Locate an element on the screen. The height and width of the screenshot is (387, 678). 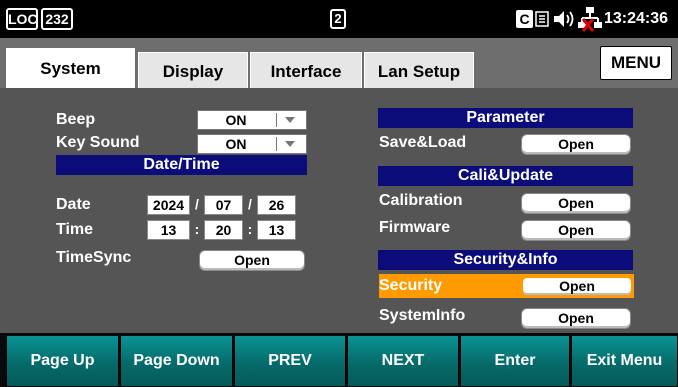
firmware-open-button: Open is located at coordinates (576, 230).